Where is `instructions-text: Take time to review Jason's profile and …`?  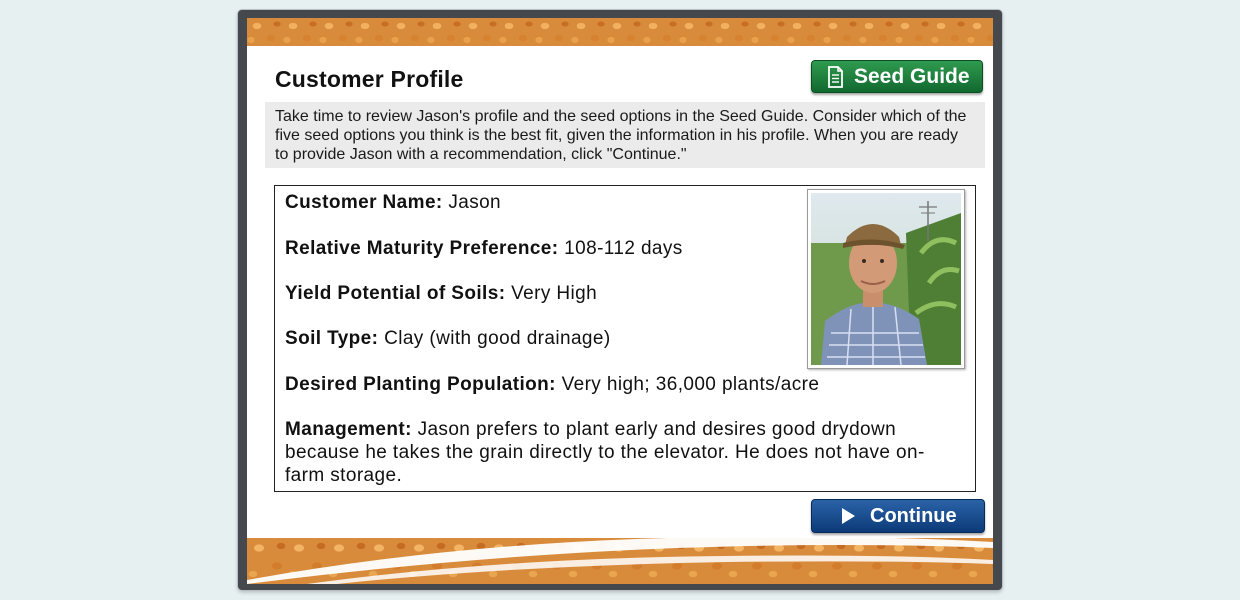
instructions-text: Take time to review Jason's profile and … is located at coordinates (625, 135).